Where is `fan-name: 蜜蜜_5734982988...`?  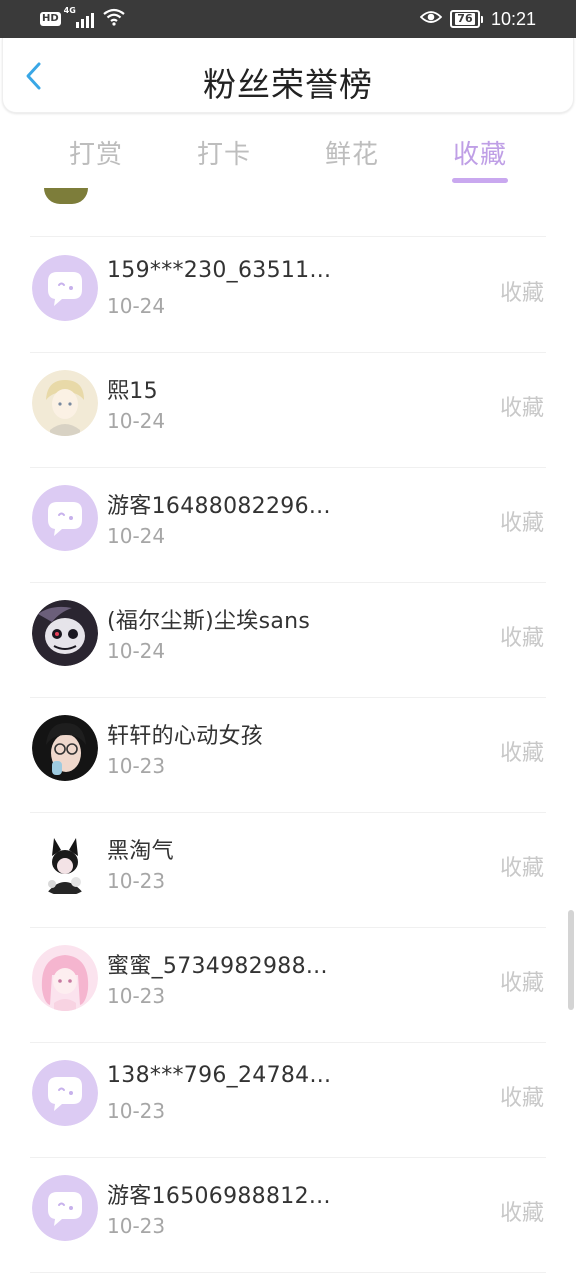 fan-name: 蜜蜜_5734982988... is located at coordinates (217, 966).